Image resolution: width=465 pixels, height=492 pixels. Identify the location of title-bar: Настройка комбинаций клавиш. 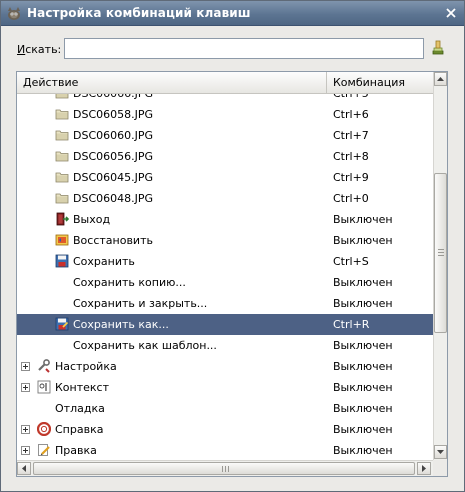
(232, 13).